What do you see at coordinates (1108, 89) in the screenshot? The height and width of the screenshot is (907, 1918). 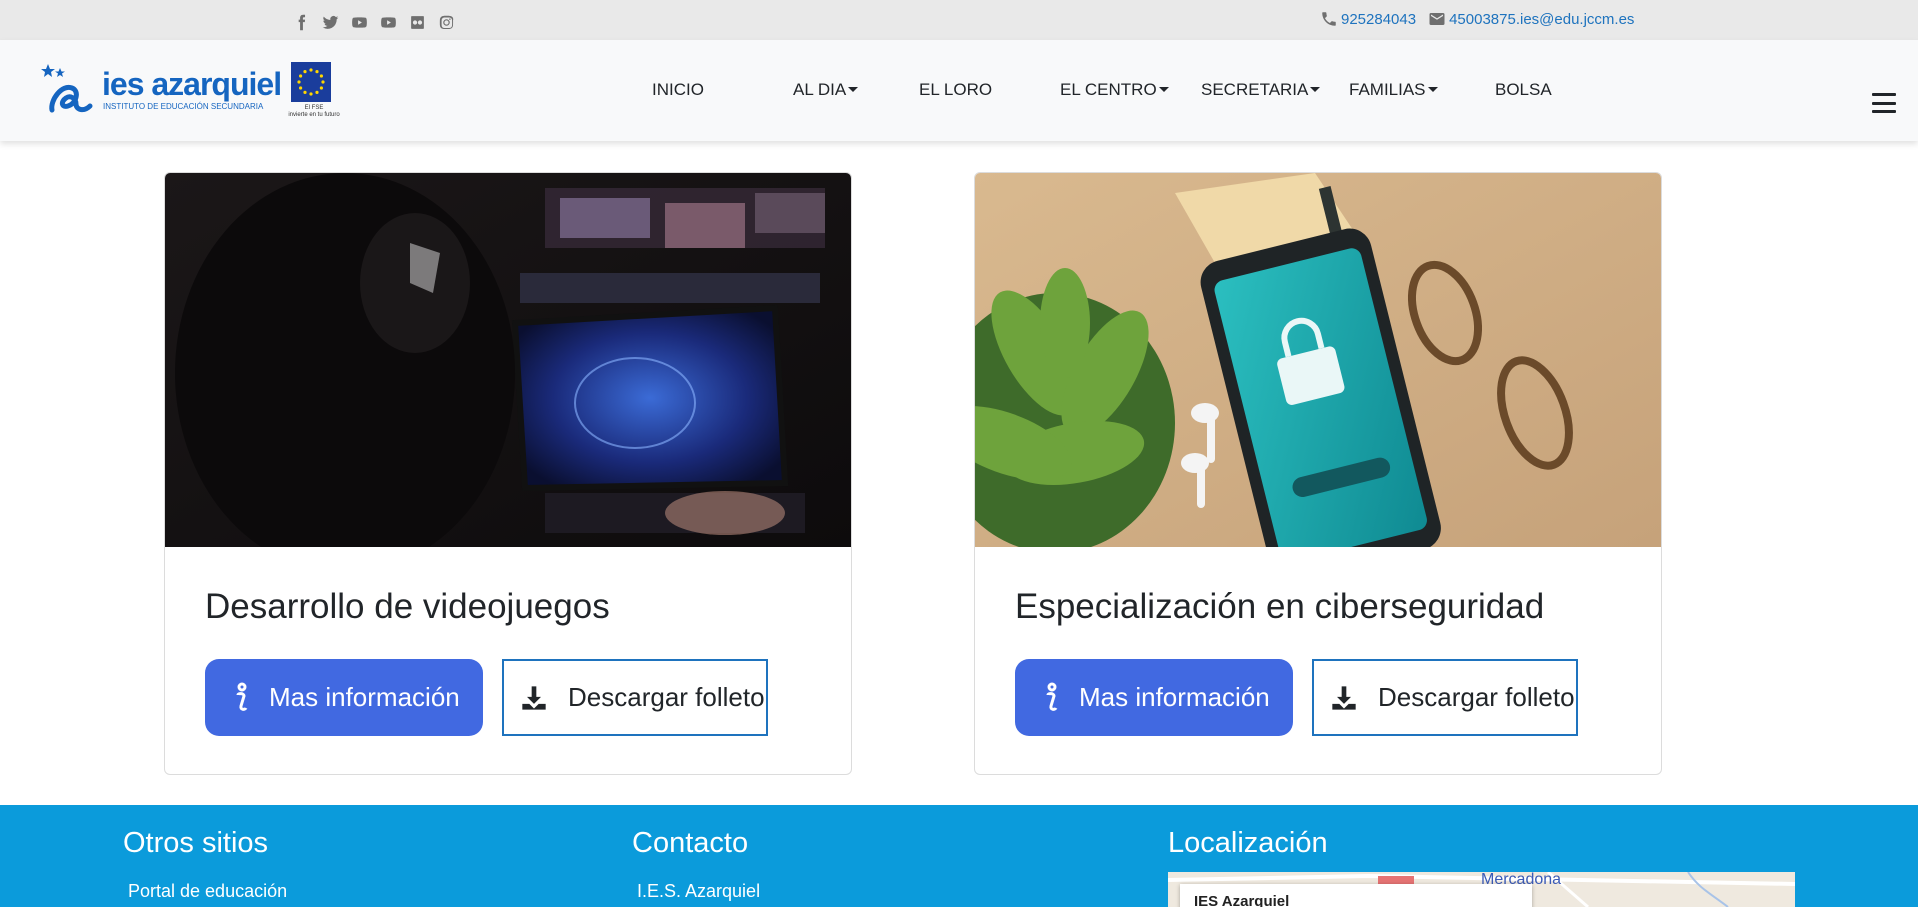 I see `nav-label: EL CENTRO` at bounding box center [1108, 89].